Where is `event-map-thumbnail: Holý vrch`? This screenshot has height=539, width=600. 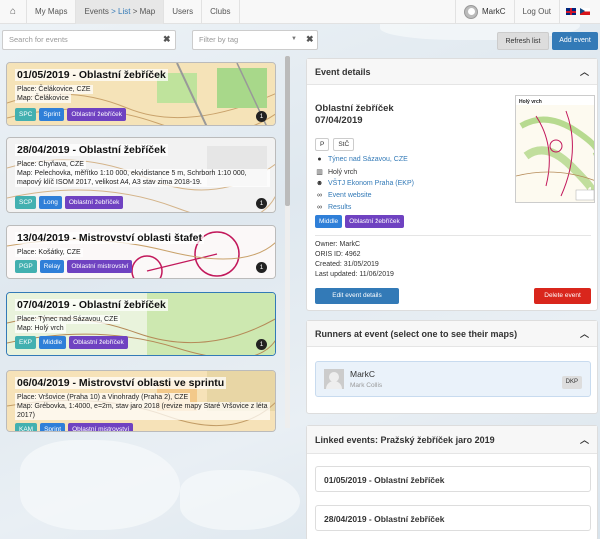 event-map-thumbnail: Holý vrch is located at coordinates (555, 149).